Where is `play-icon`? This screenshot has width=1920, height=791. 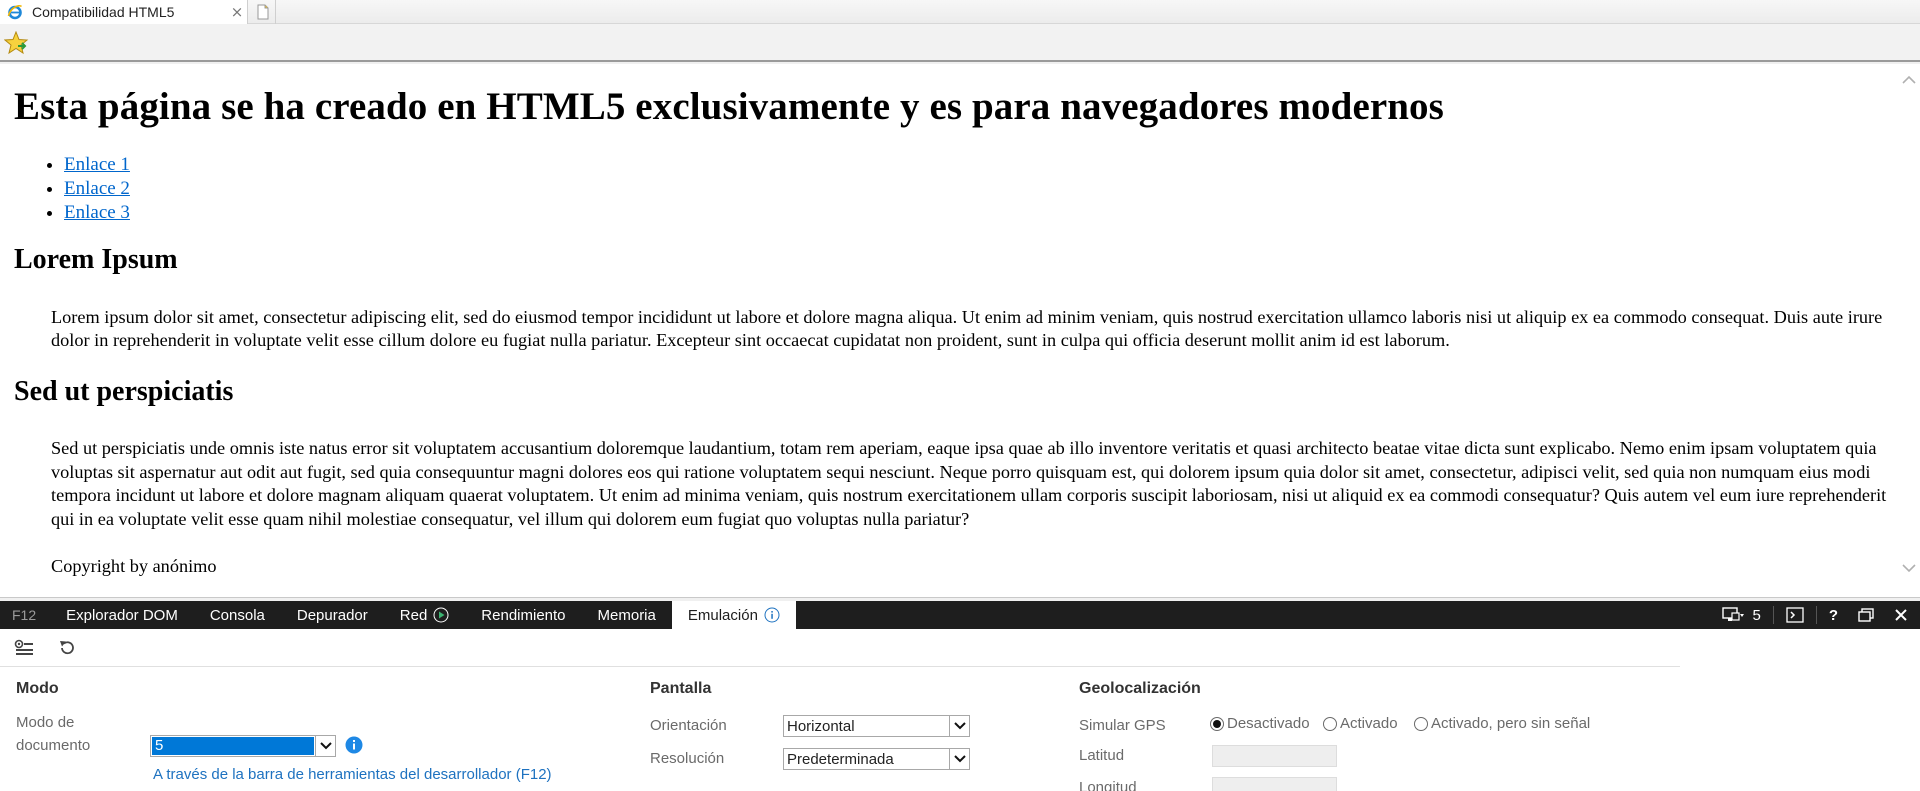
play-icon is located at coordinates (441, 615).